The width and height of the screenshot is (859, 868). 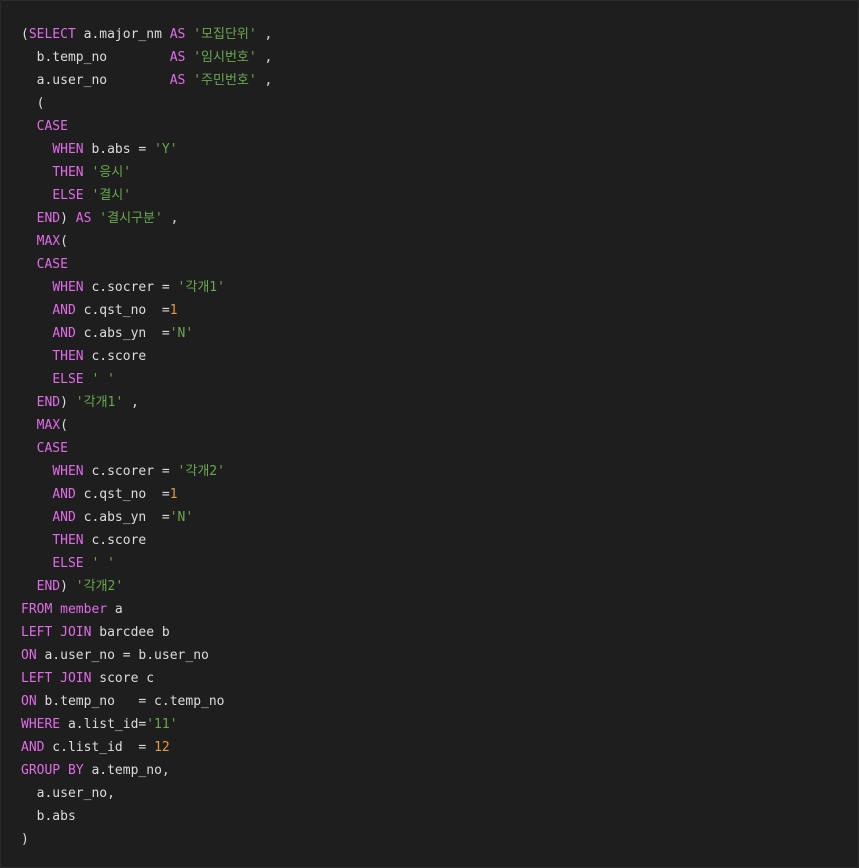 I want to click on code-line: FROM member a, so click(x=146, y=609).